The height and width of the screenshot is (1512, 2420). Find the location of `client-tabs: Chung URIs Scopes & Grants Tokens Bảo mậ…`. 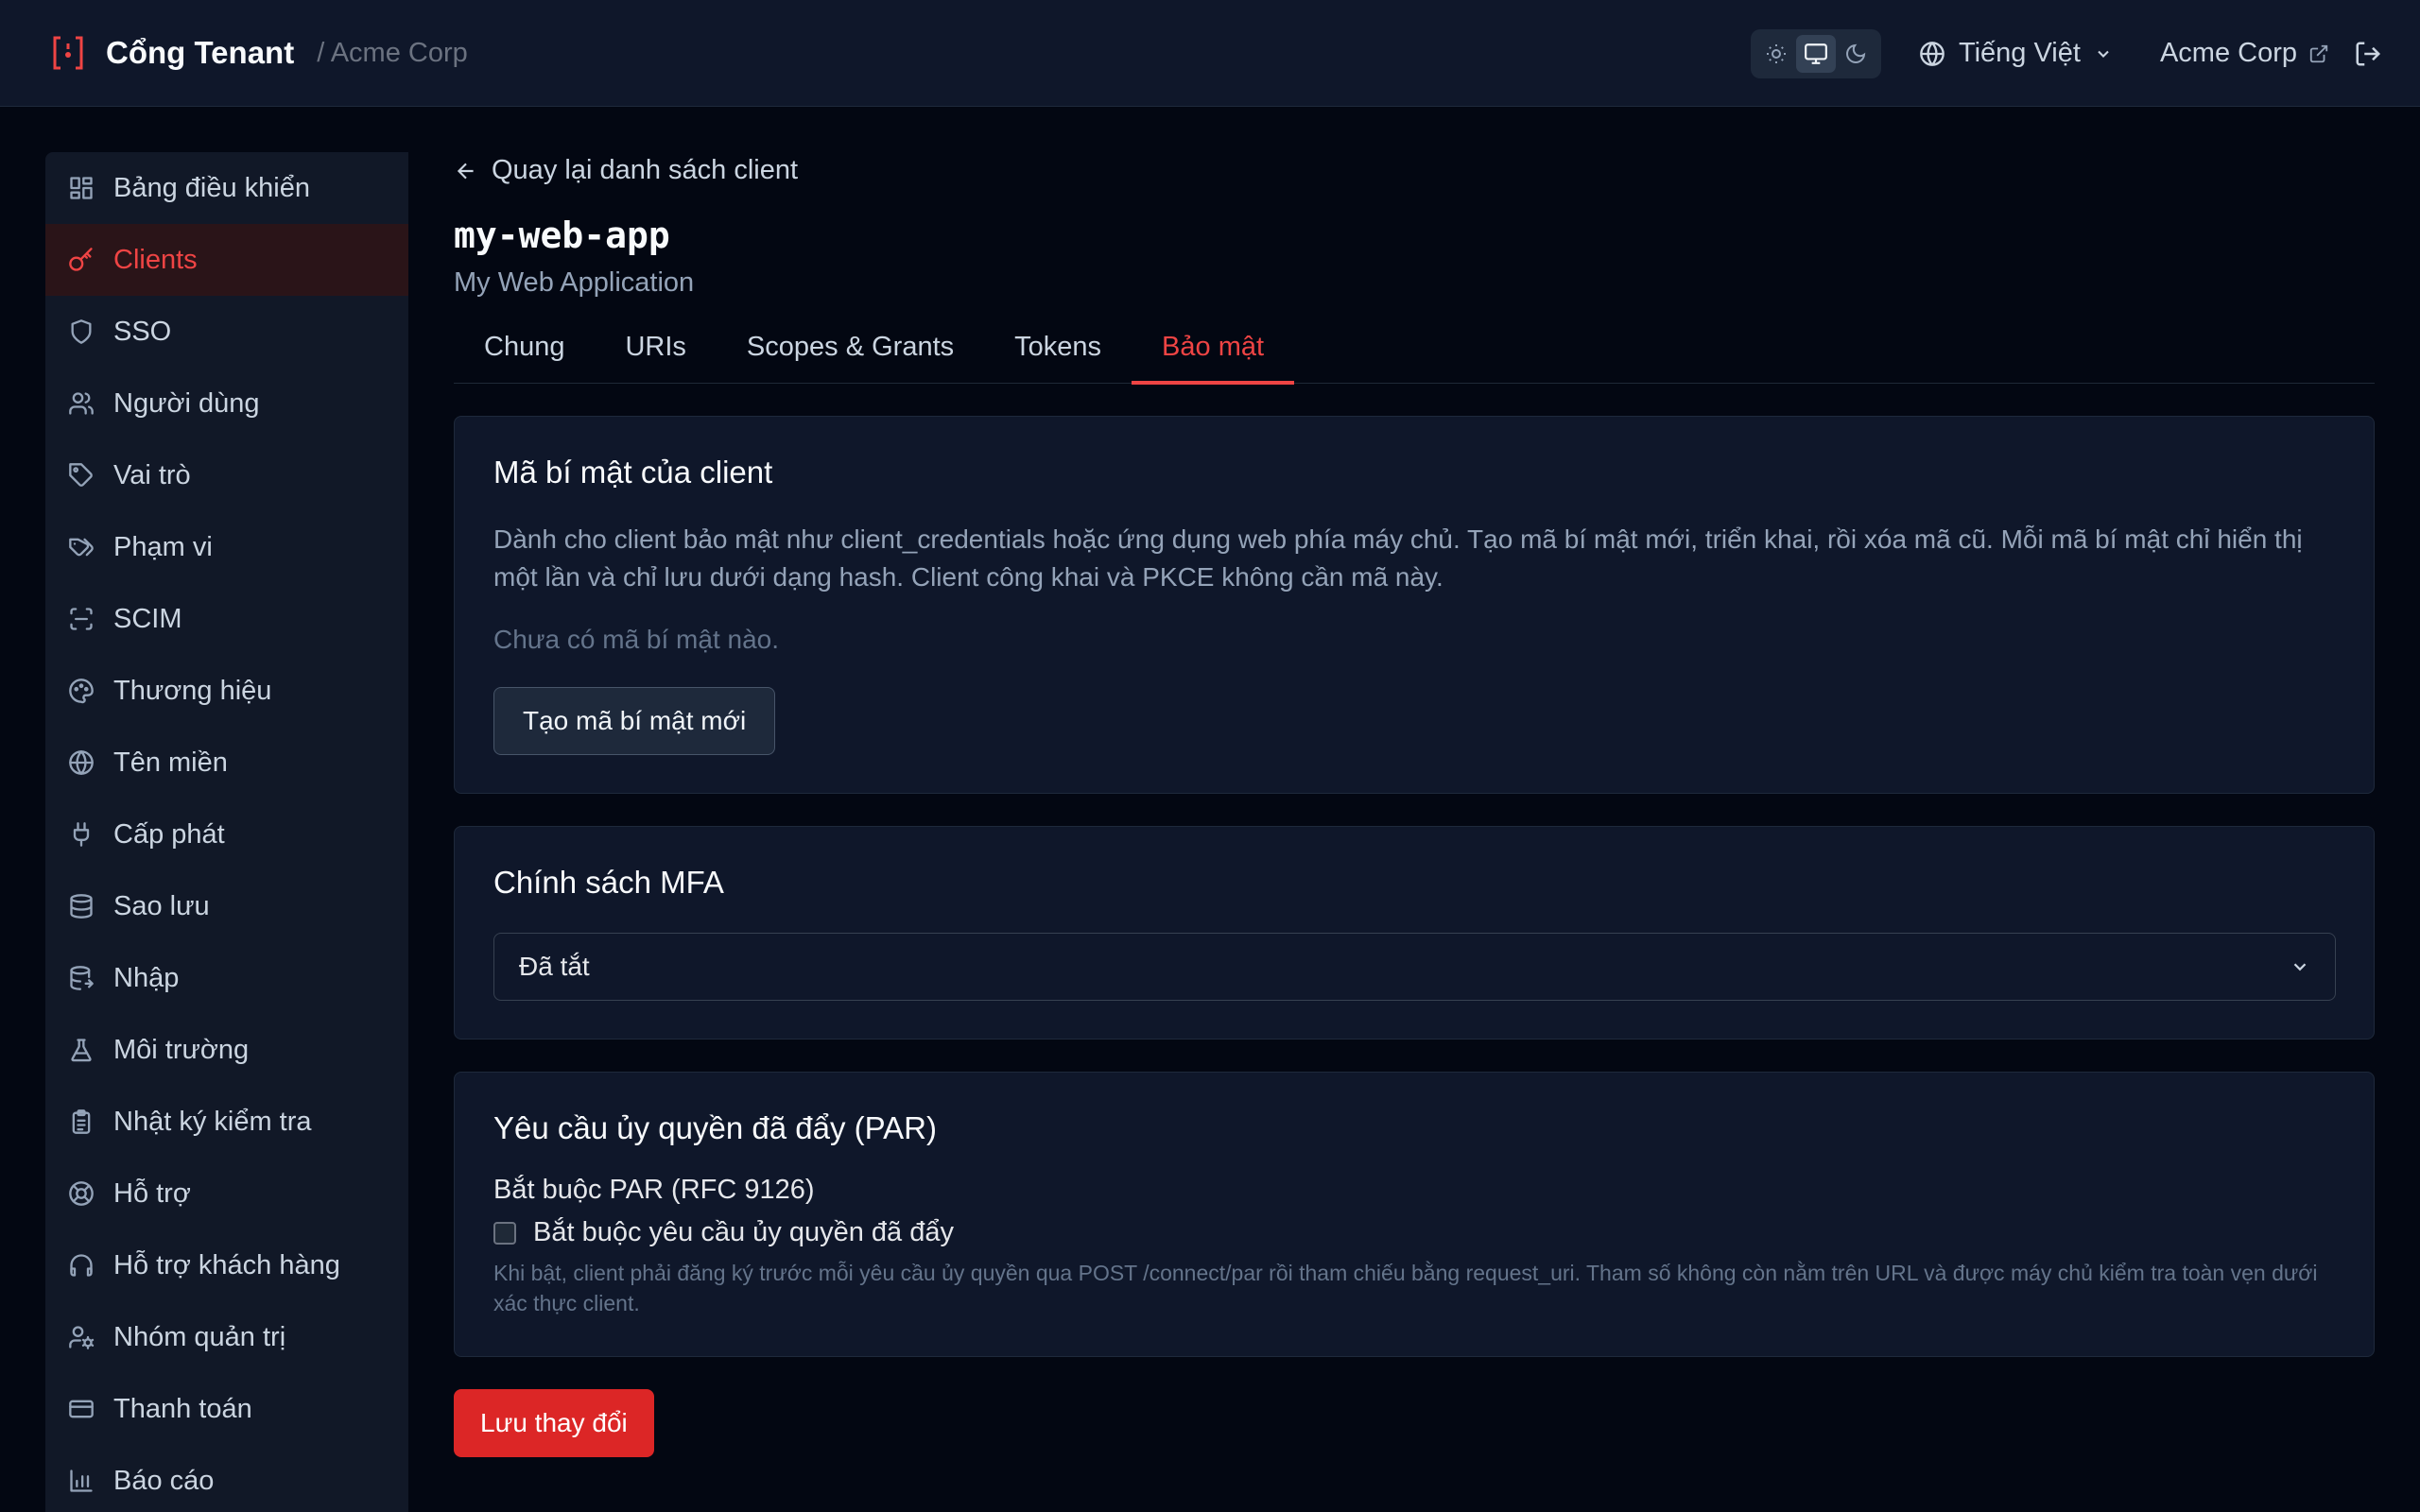

client-tabs: Chung URIs Scopes & Grants Tokens Bảo mậ… is located at coordinates (1414, 356).